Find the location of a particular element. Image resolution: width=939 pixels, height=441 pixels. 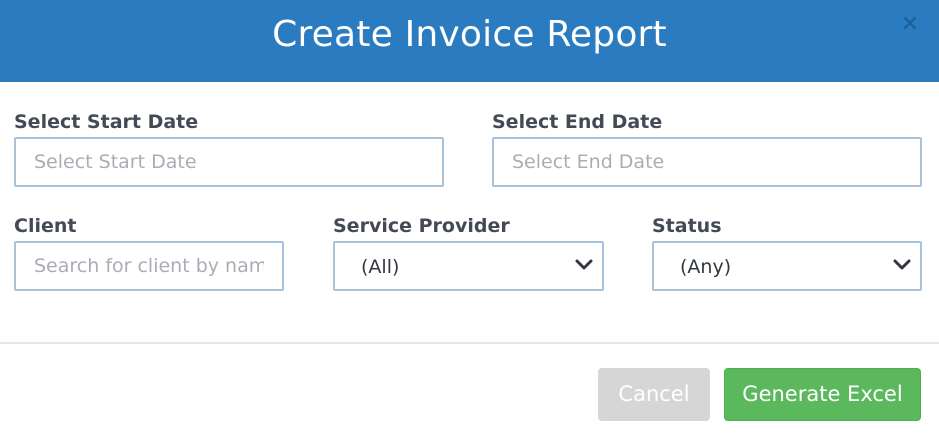

client-label: Client is located at coordinates (45, 226).